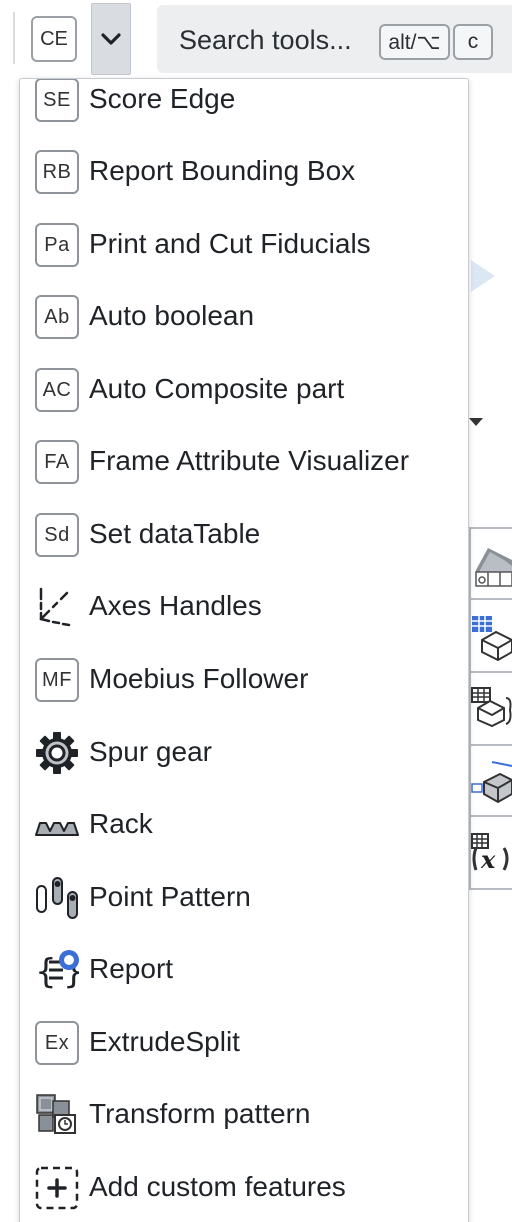 The image size is (512, 1222). I want to click on configuration-icon, so click(491, 709).